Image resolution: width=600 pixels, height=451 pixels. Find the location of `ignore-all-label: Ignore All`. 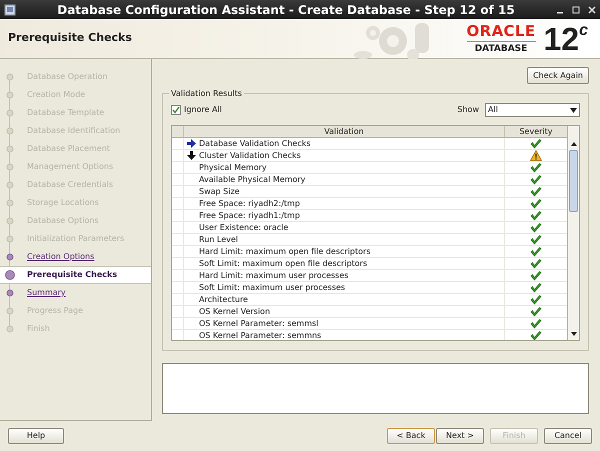

ignore-all-label: Ignore All is located at coordinates (203, 110).